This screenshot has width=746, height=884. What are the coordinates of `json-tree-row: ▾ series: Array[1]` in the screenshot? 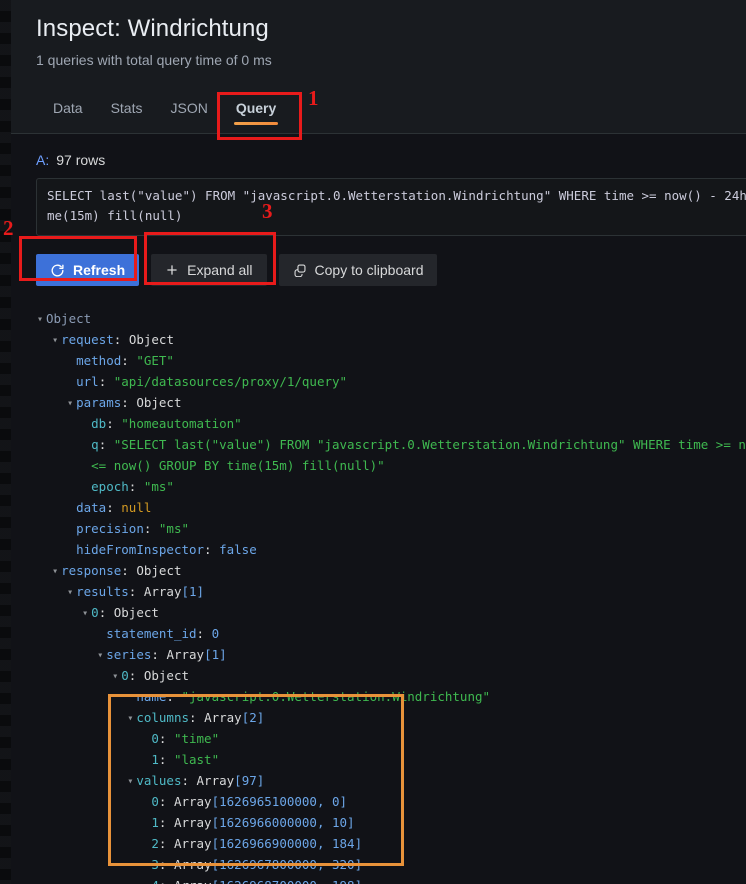 It's located at (391, 654).